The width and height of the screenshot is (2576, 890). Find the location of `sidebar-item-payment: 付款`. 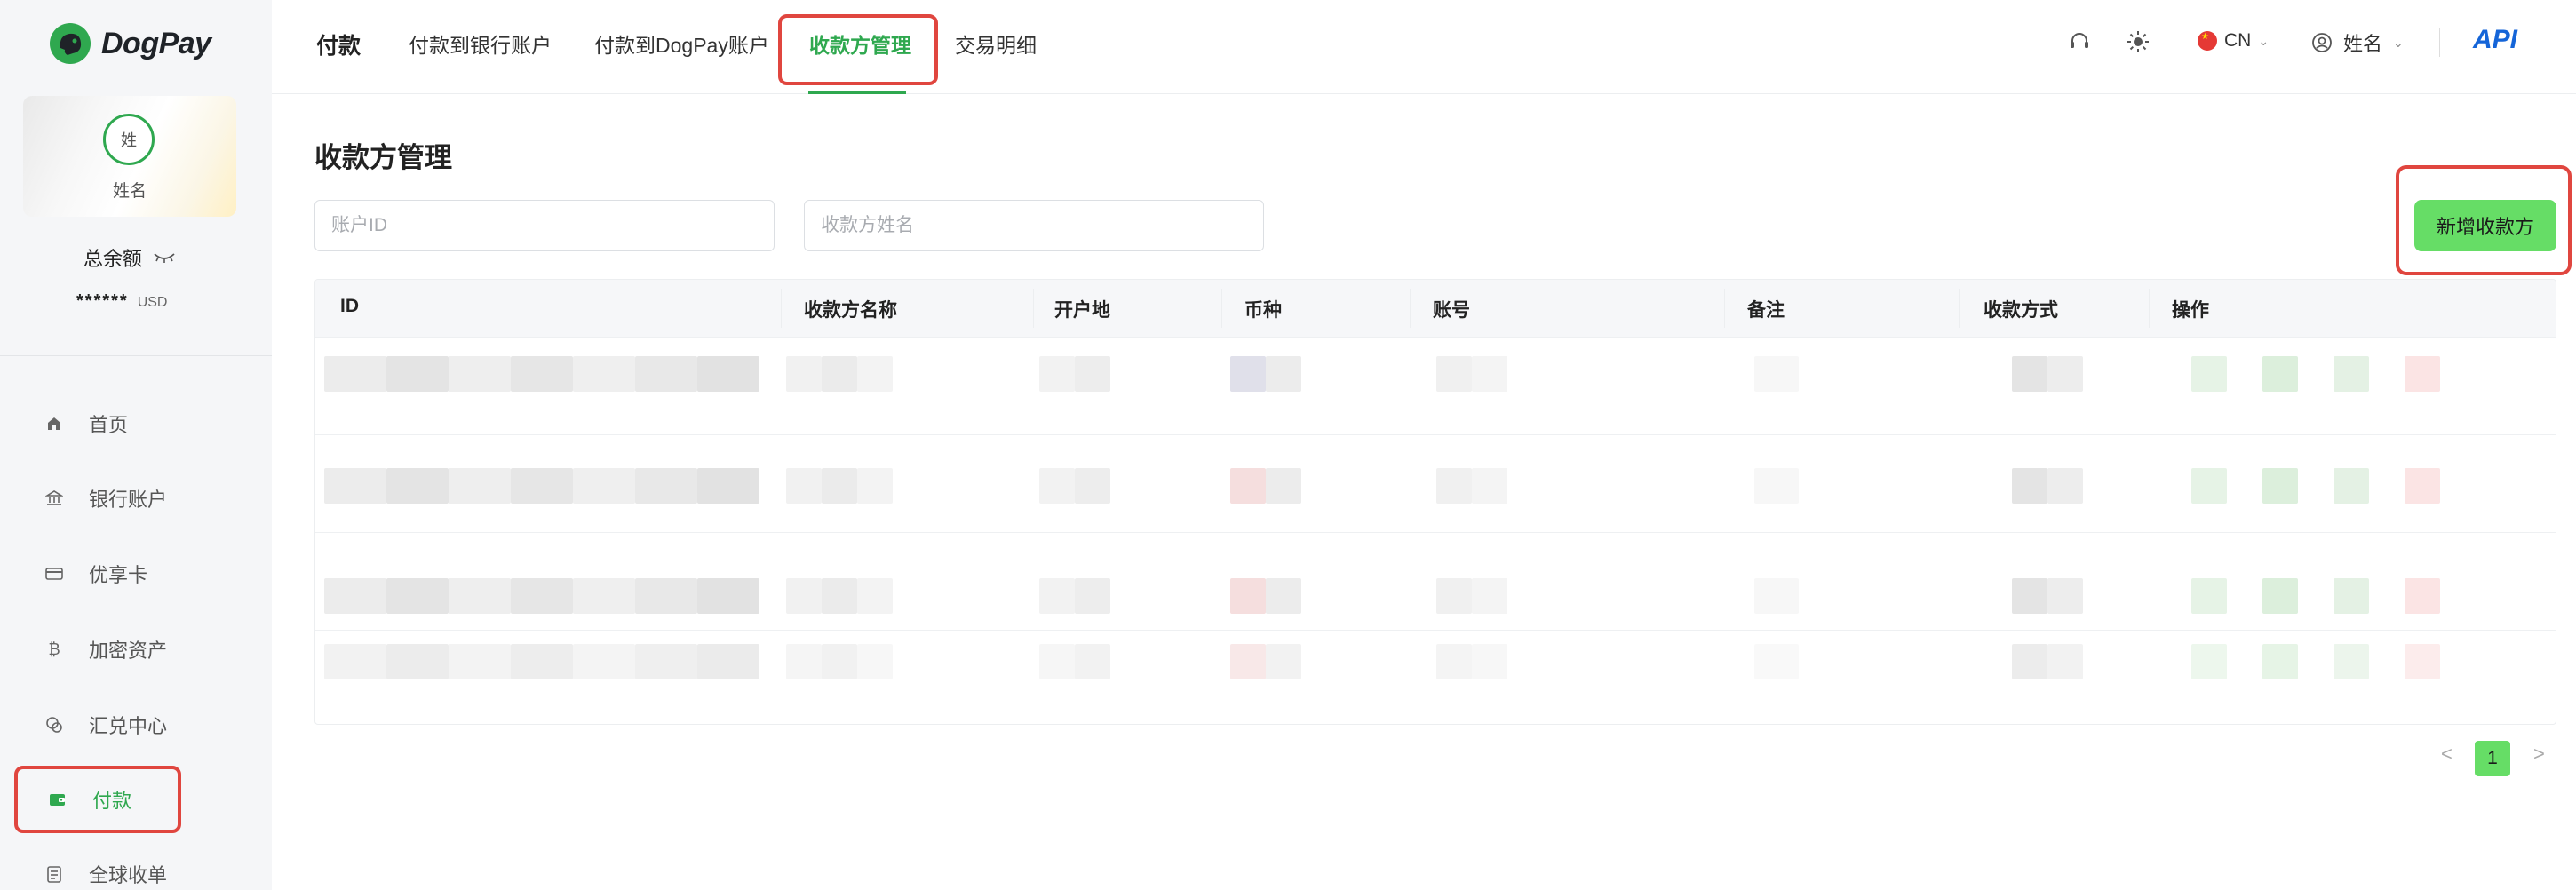

sidebar-item-payment: 付款 is located at coordinates (97, 799).